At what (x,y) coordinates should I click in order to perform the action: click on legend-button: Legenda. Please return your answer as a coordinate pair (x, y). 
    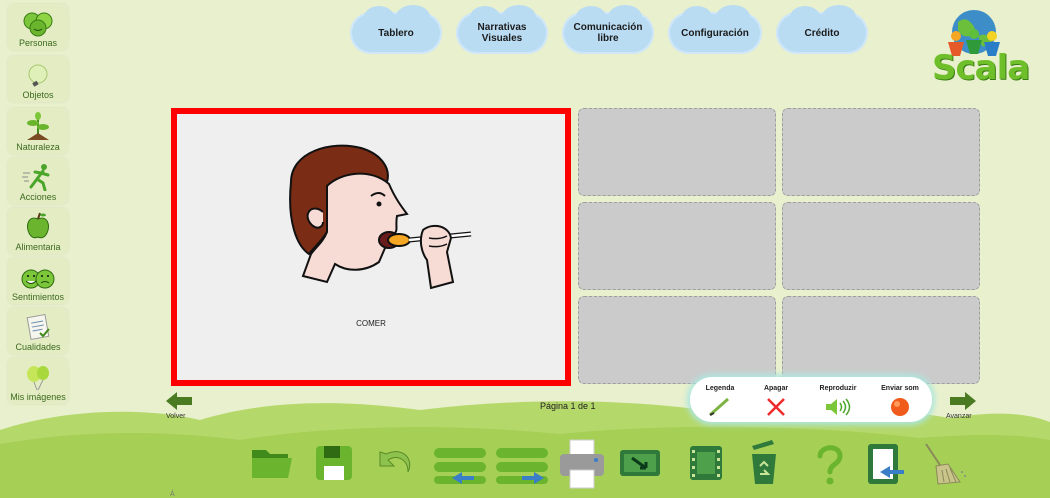
    Looking at the image, I should click on (720, 399).